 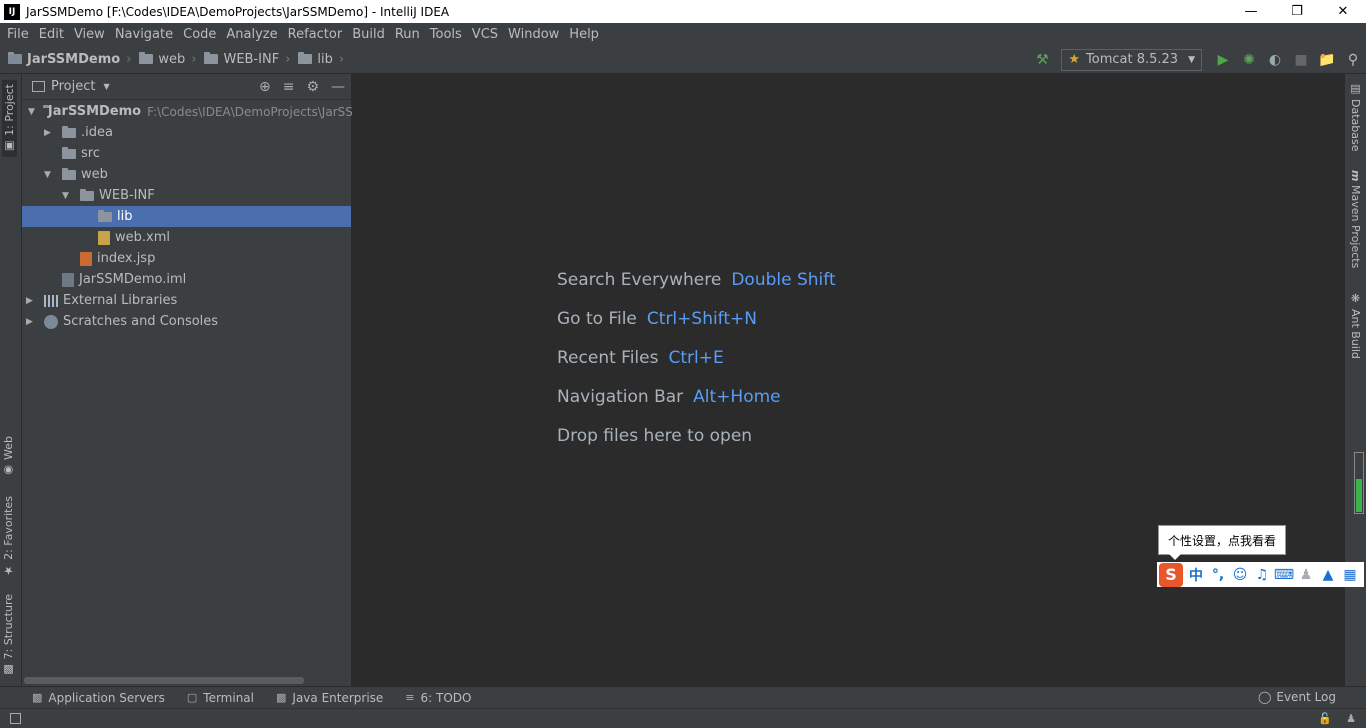 I want to click on tab-ant-build: ❋ Ant Build, so click(x=1355, y=325).